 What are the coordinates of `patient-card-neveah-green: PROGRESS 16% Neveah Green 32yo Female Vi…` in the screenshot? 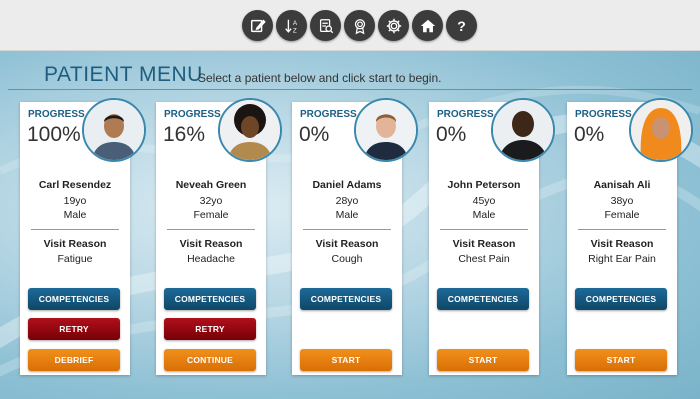 It's located at (219, 236).